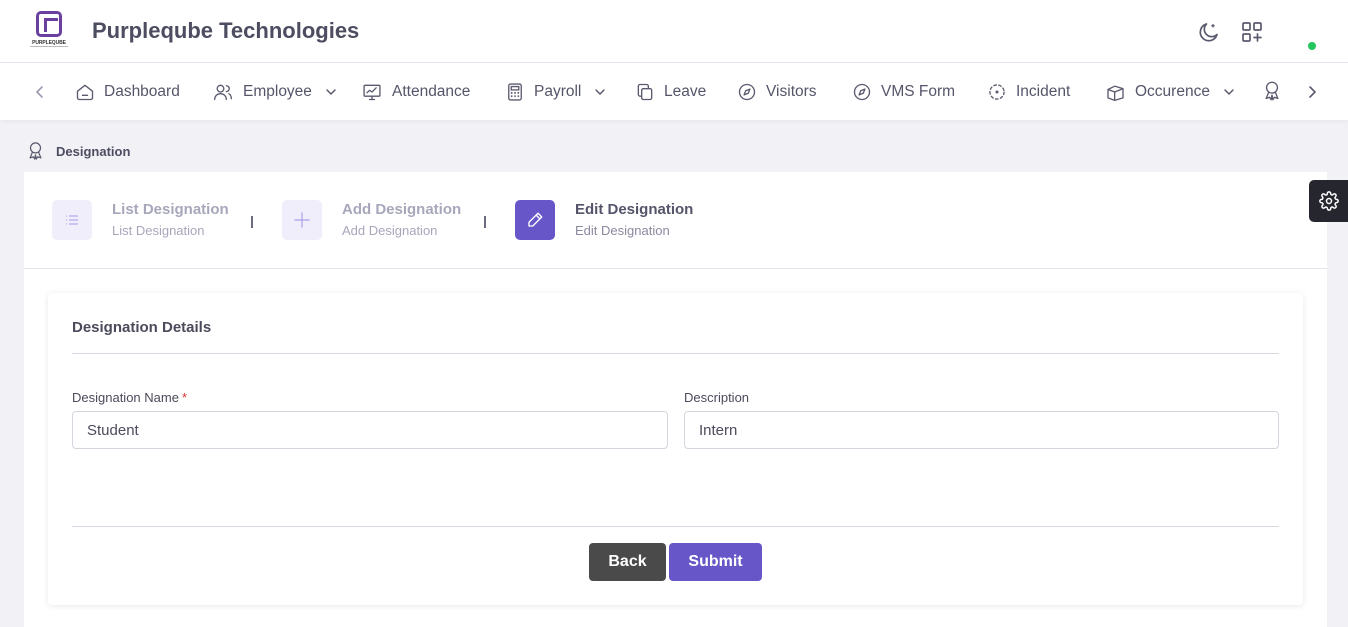  I want to click on nav-item-incident: Incident, so click(1028, 91).